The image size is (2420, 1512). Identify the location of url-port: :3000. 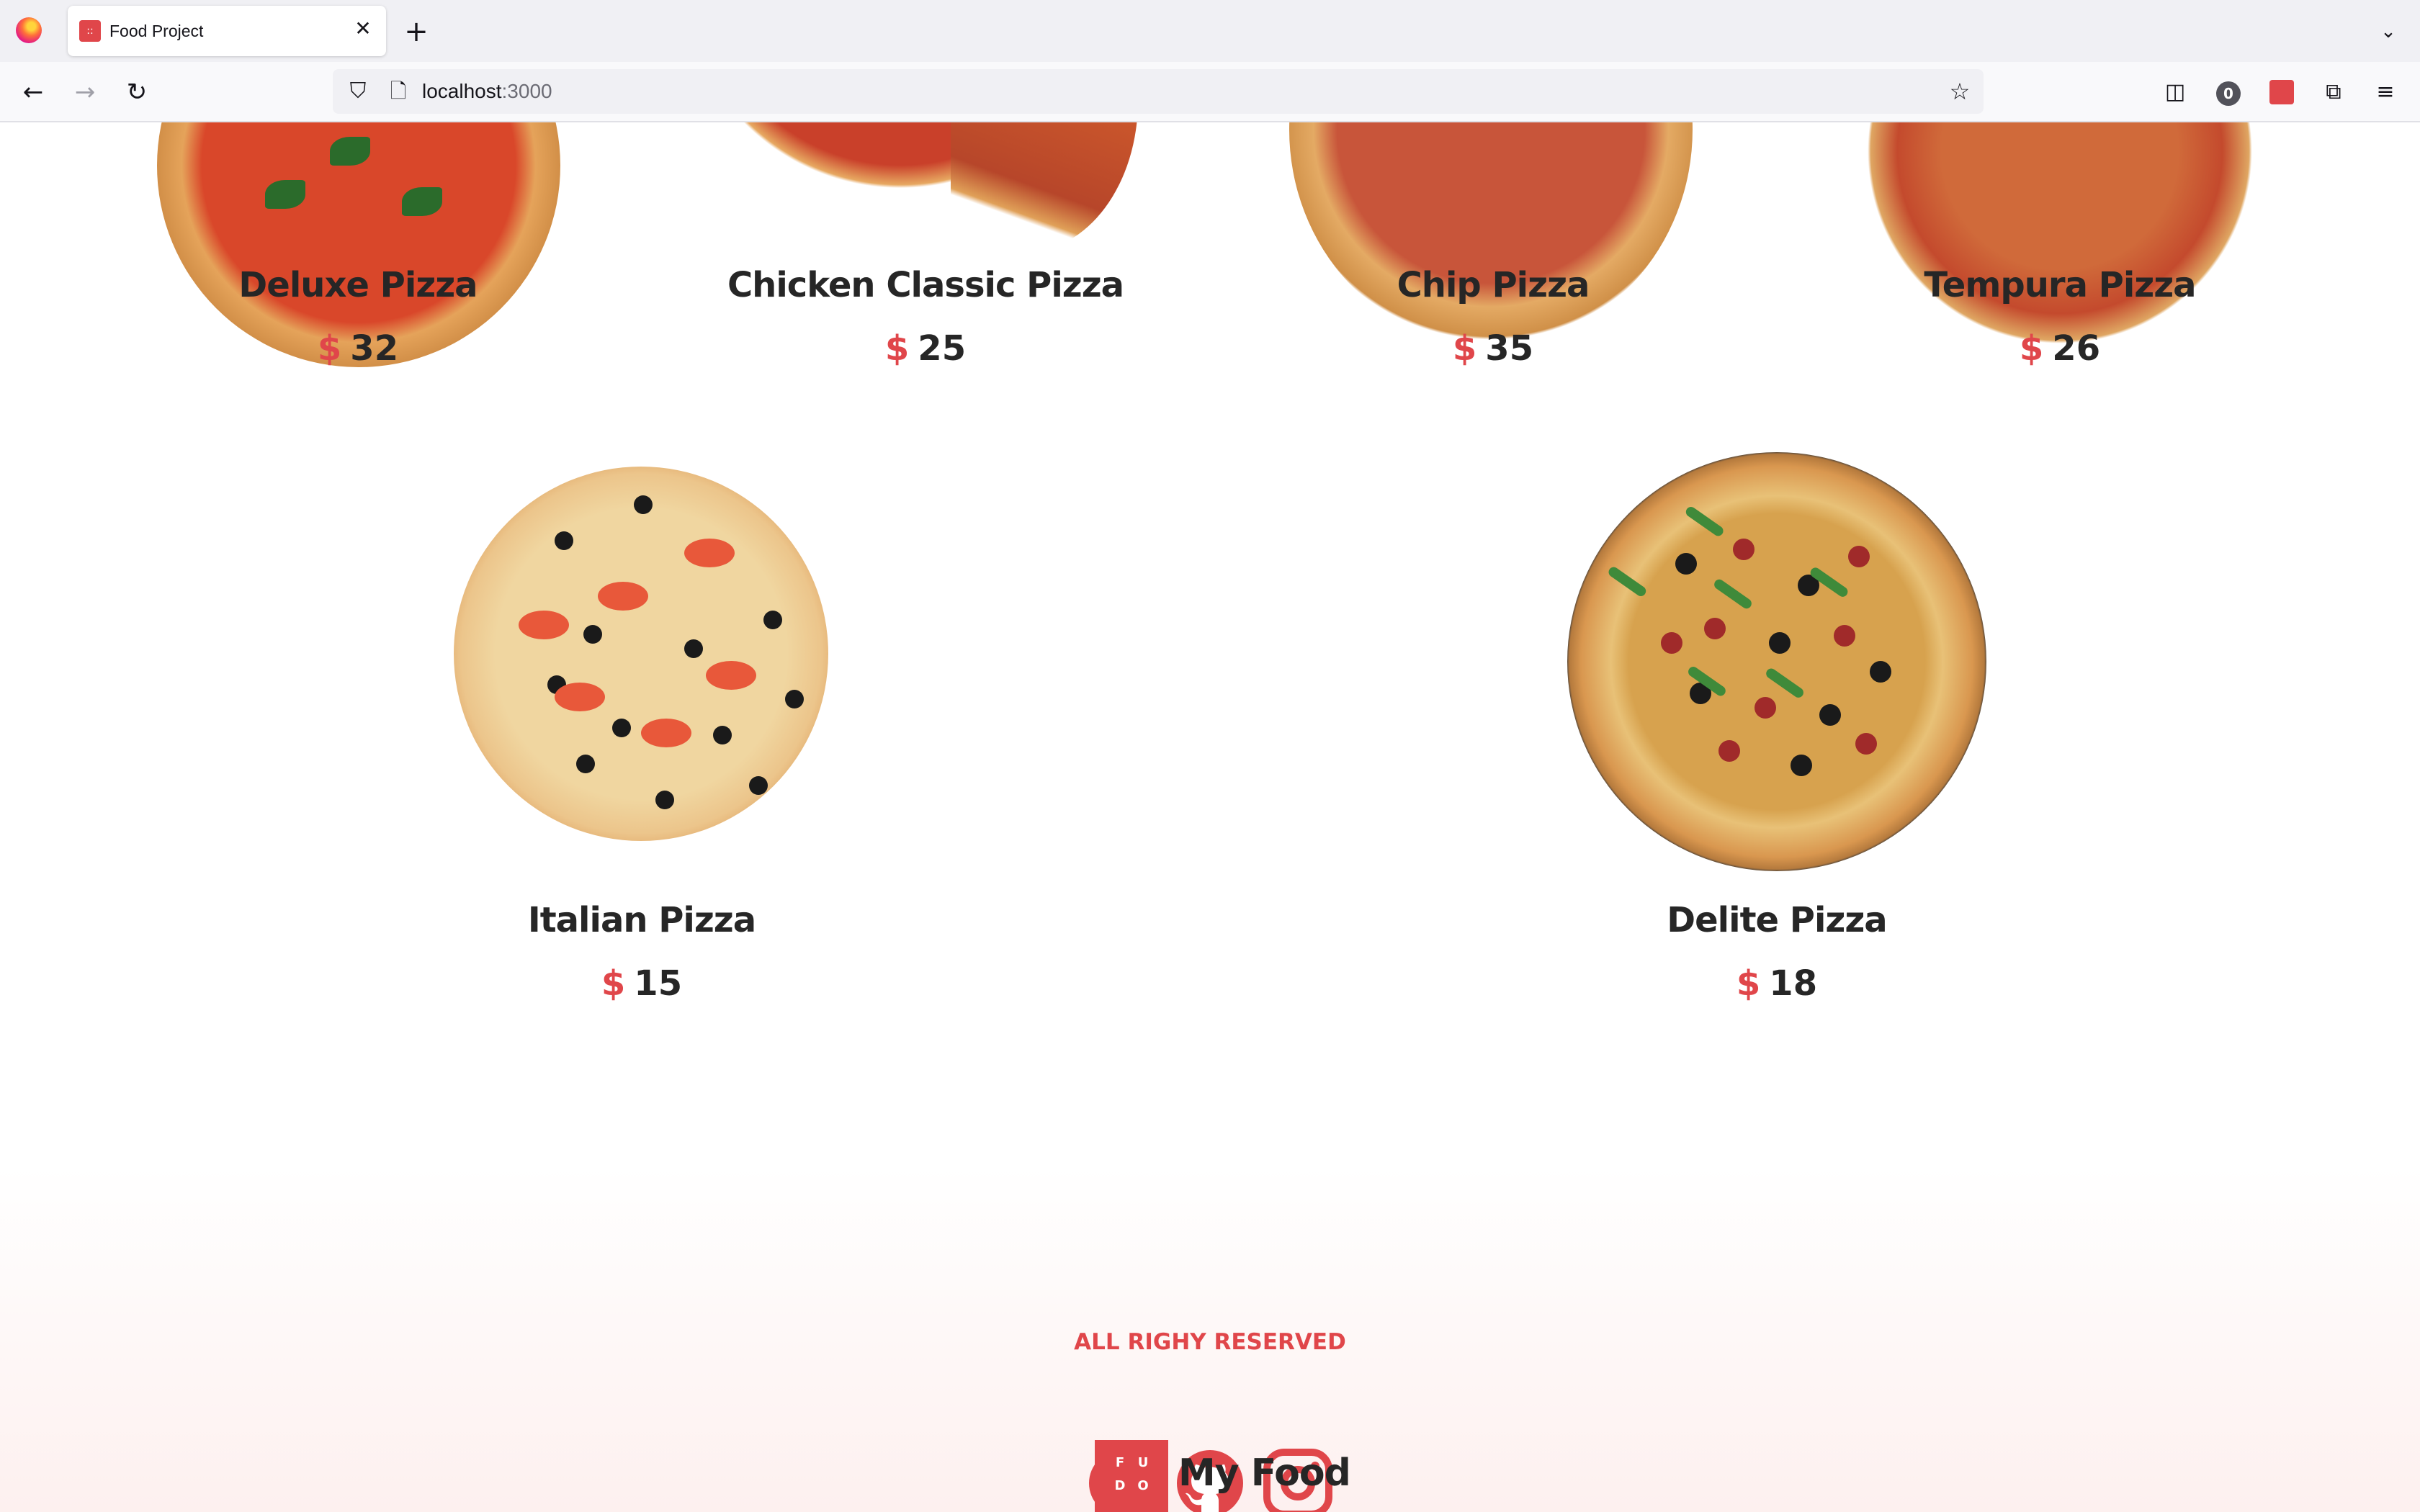
(526, 91).